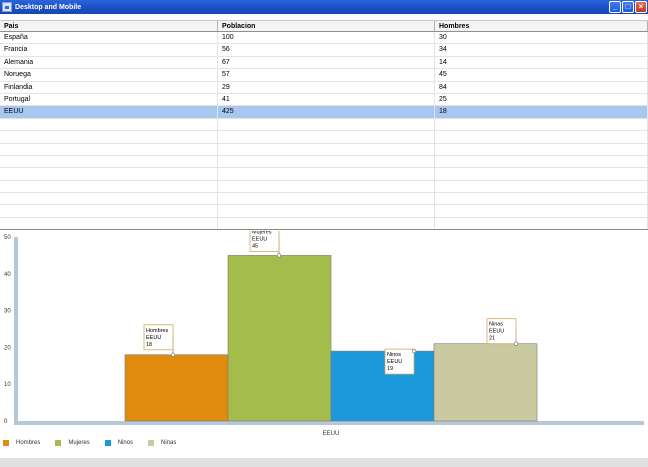  Describe the element at coordinates (492, 339) in the screenshot. I see `tooltip-text: 21` at that location.